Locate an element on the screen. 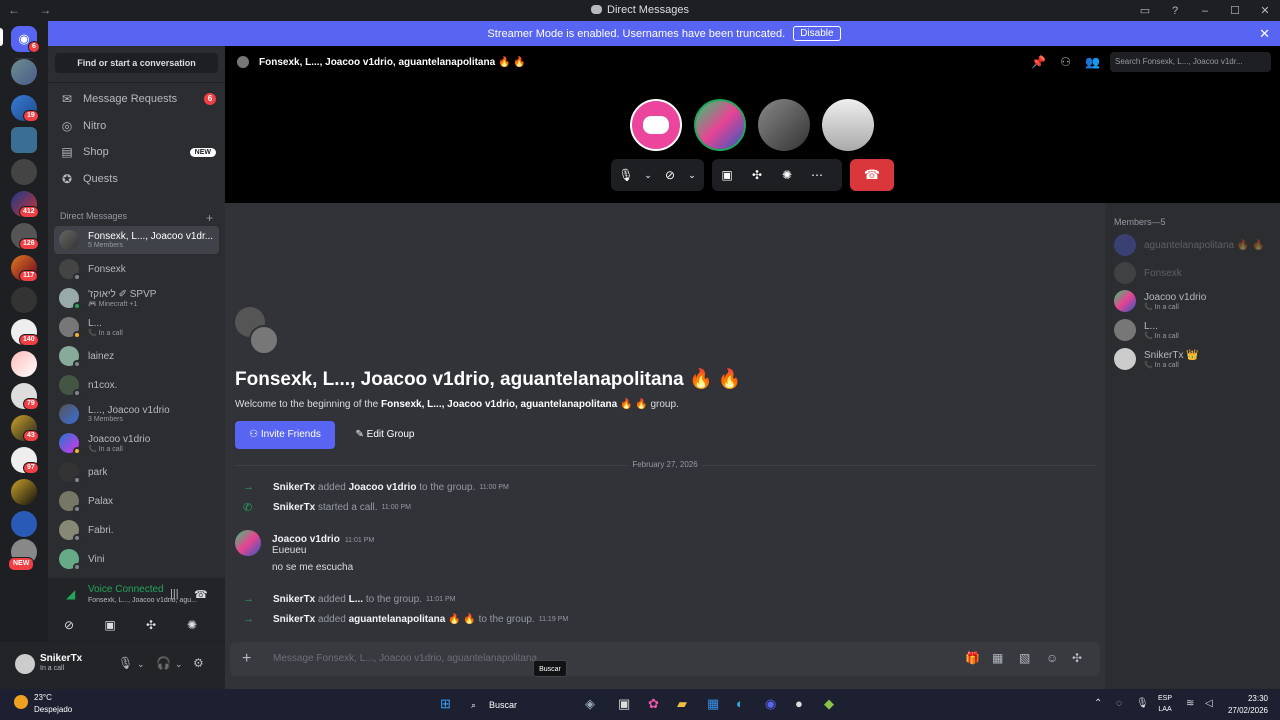 This screenshot has height=720, width=1280. app-icon: ◆ is located at coordinates (829, 704).